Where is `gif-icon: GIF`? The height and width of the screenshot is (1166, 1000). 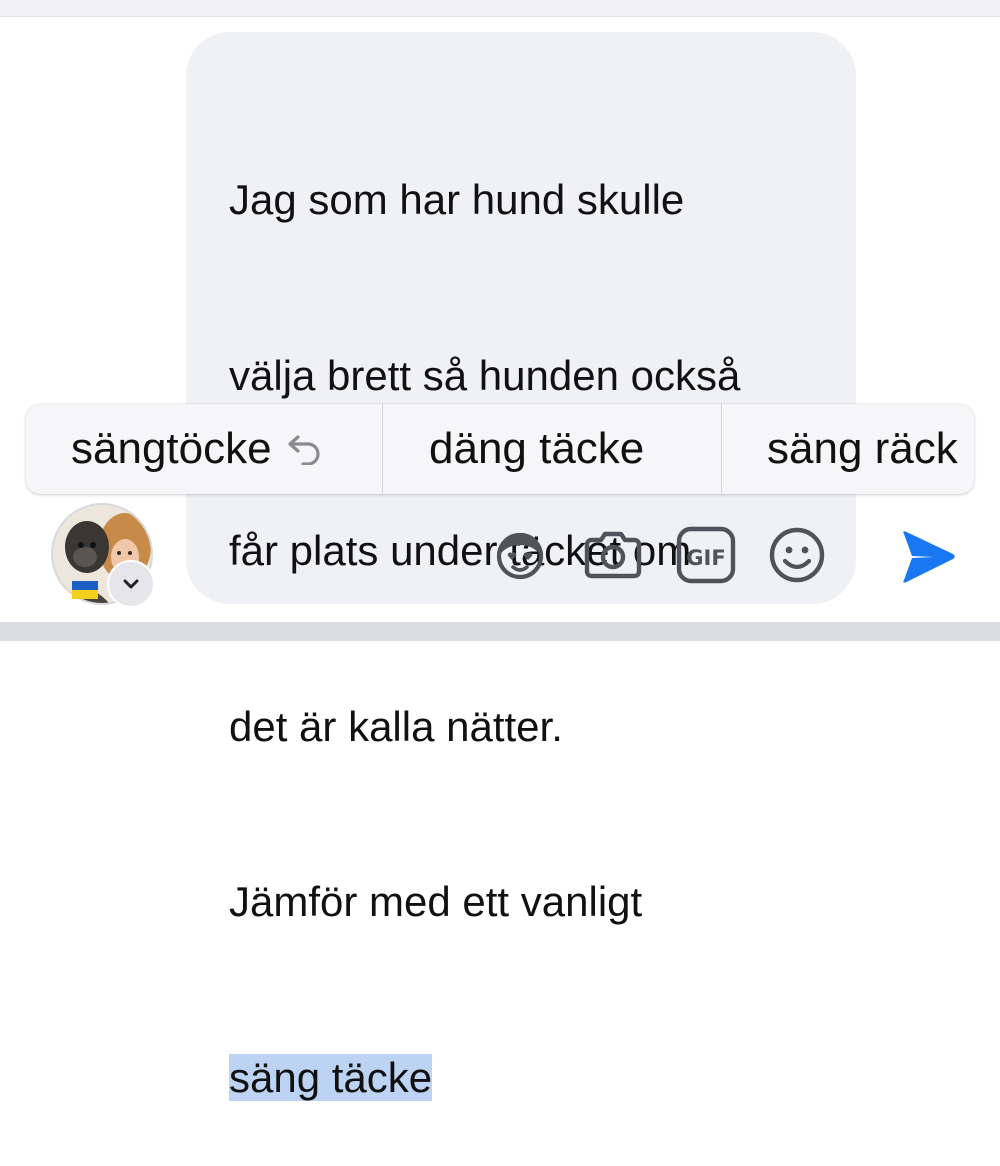
gif-icon: GIF is located at coordinates (706, 555).